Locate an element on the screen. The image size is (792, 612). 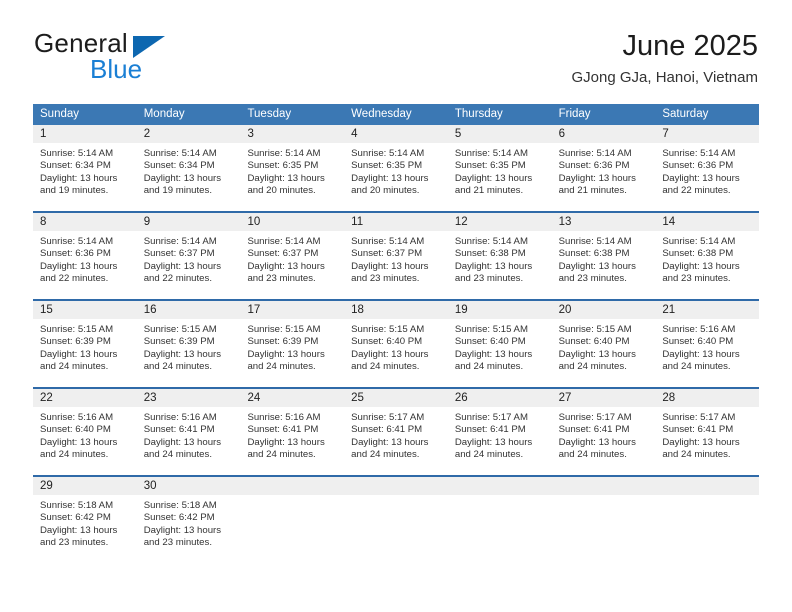
day-number: 11 is located at coordinates (396, 222).